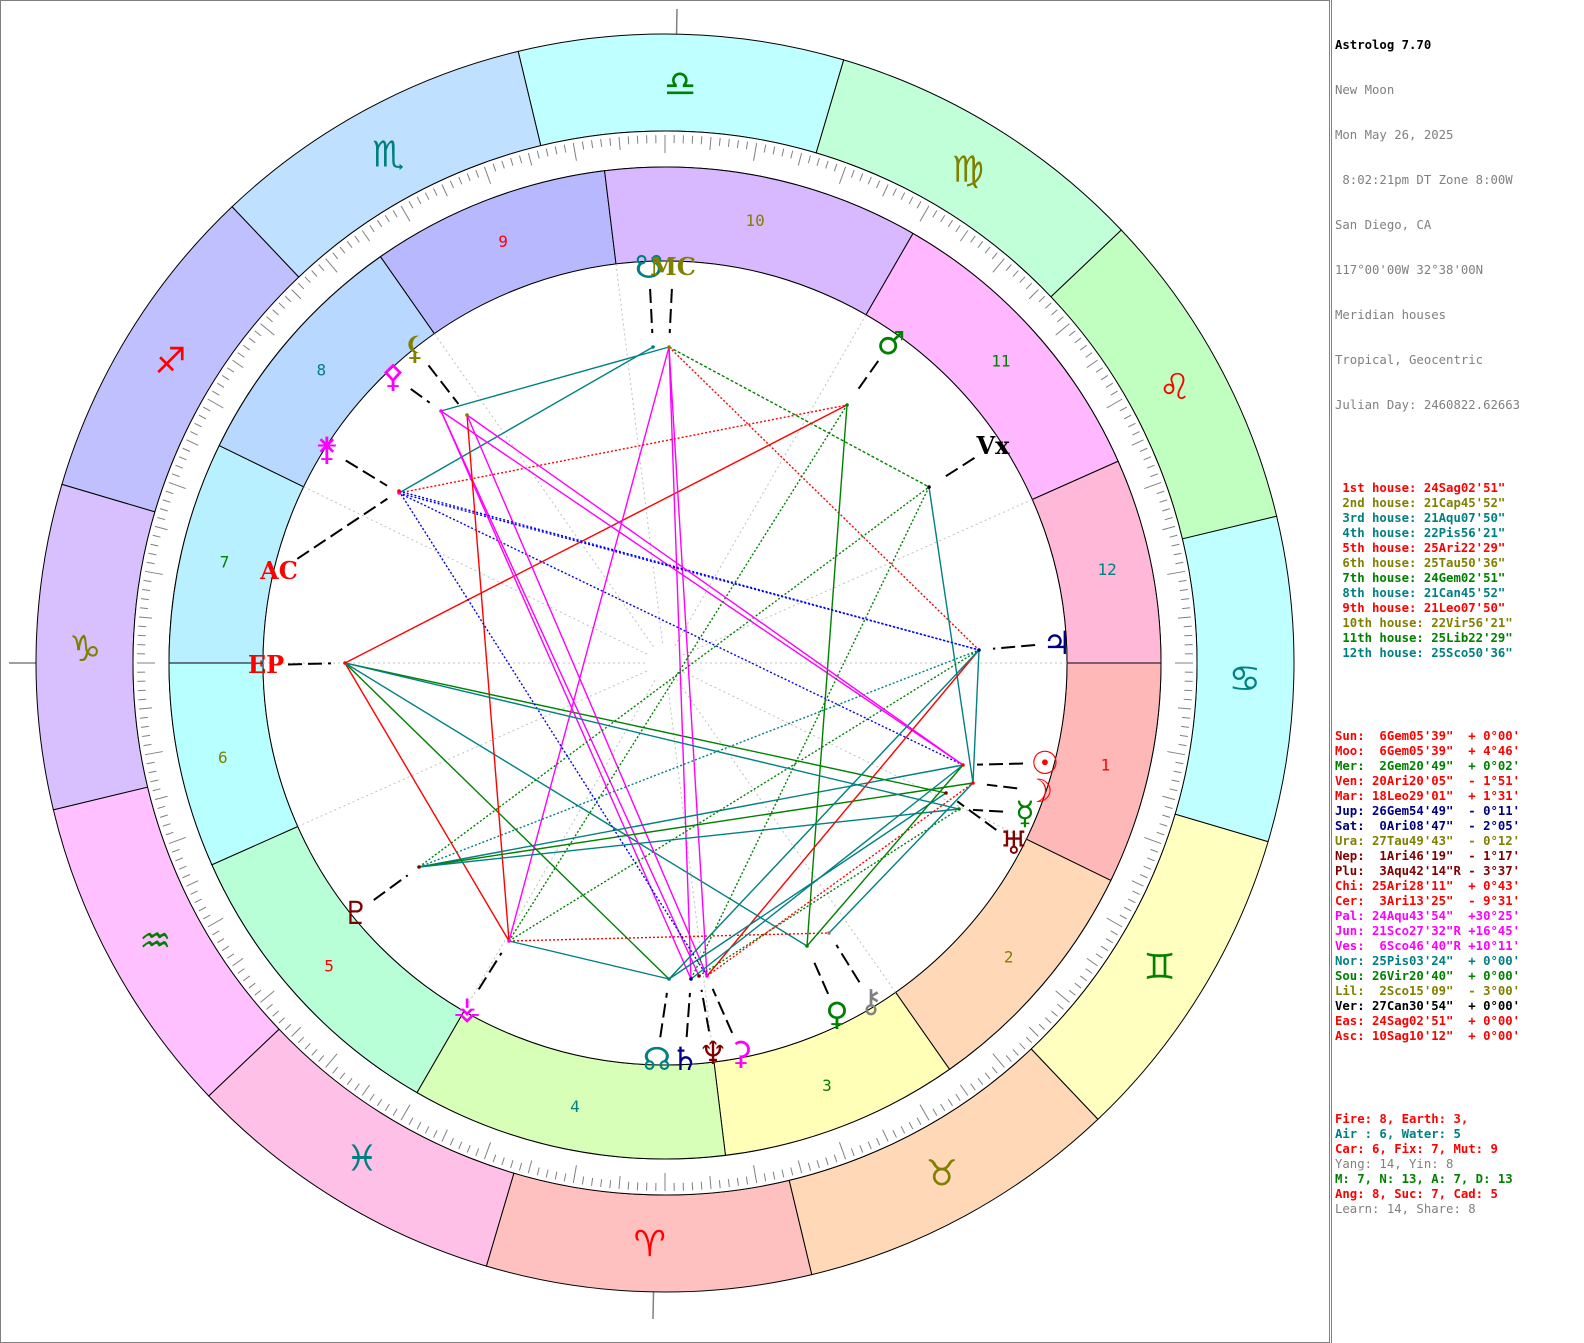  Describe the element at coordinates (321, 369) in the screenshot. I see `house-number-label: 8` at that location.